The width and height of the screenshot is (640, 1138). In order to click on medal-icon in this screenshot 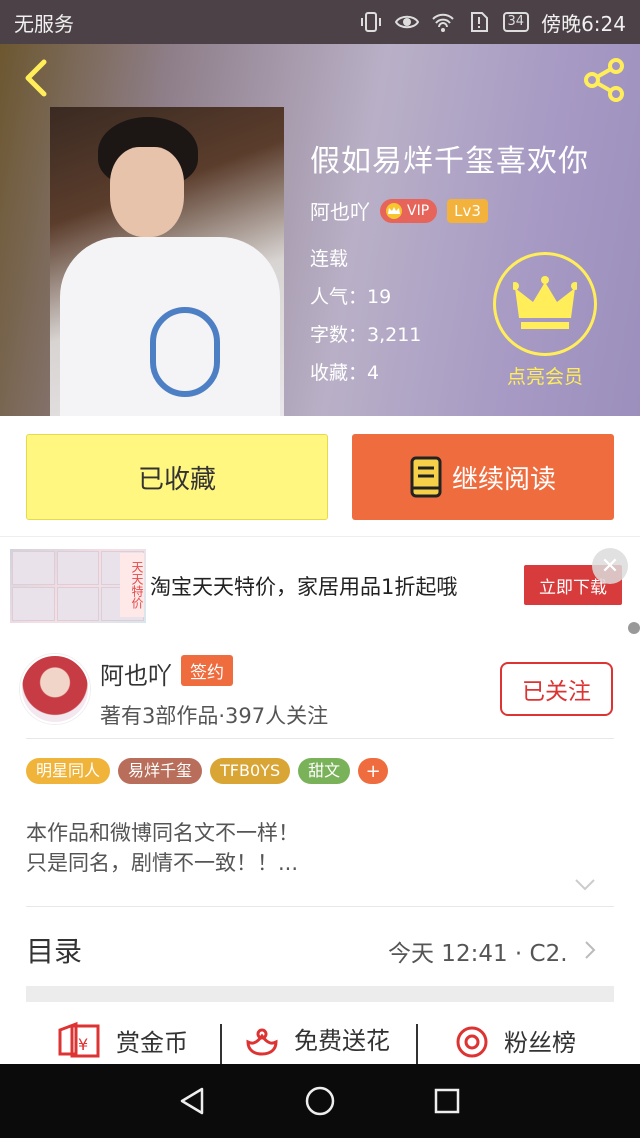, I will do `click(472, 1042)`.